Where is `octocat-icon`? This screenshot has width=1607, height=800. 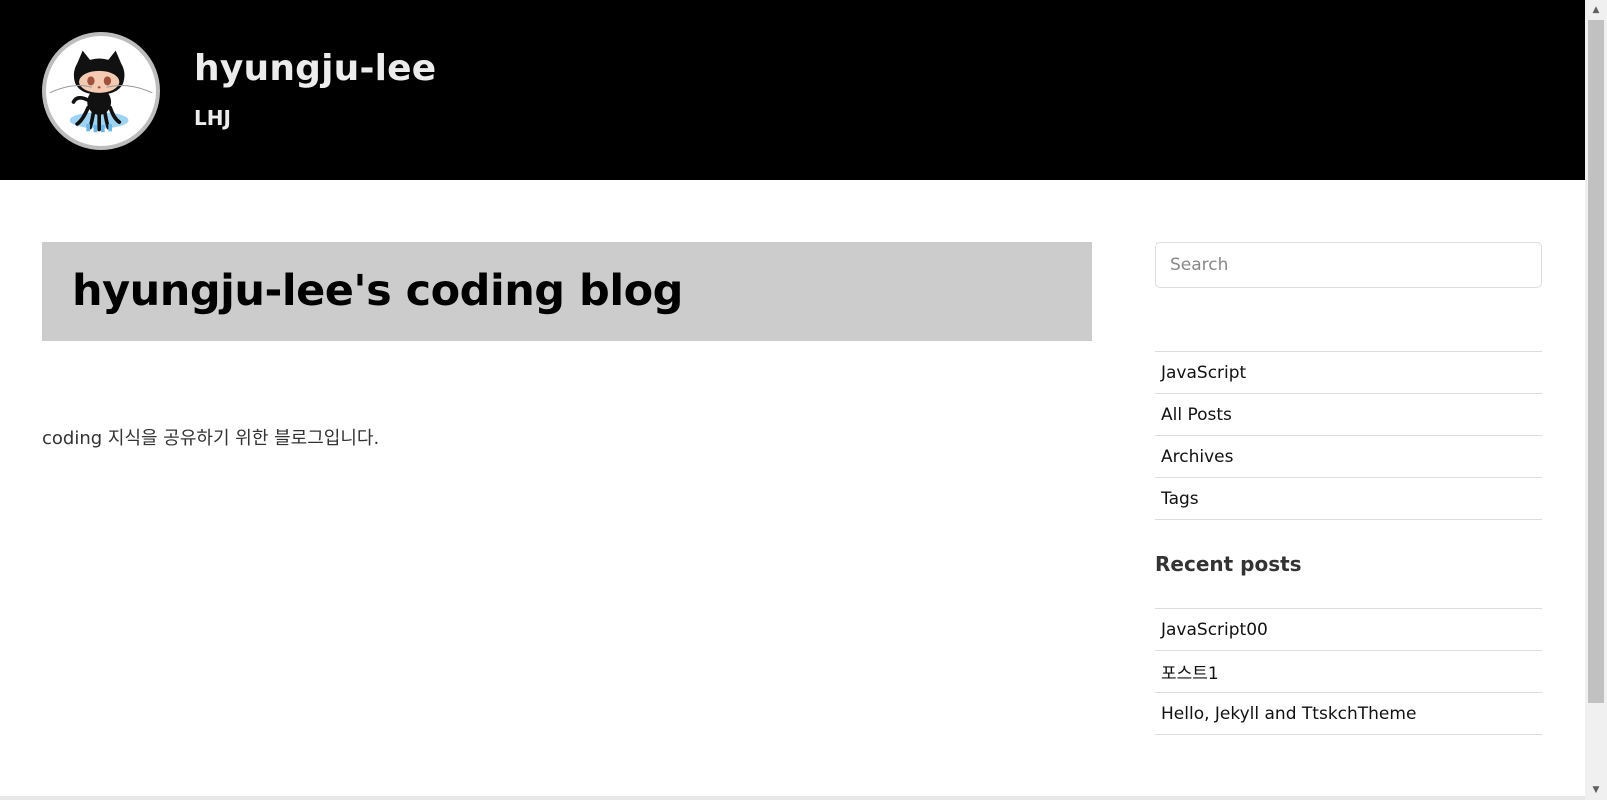 octocat-icon is located at coordinates (101, 91).